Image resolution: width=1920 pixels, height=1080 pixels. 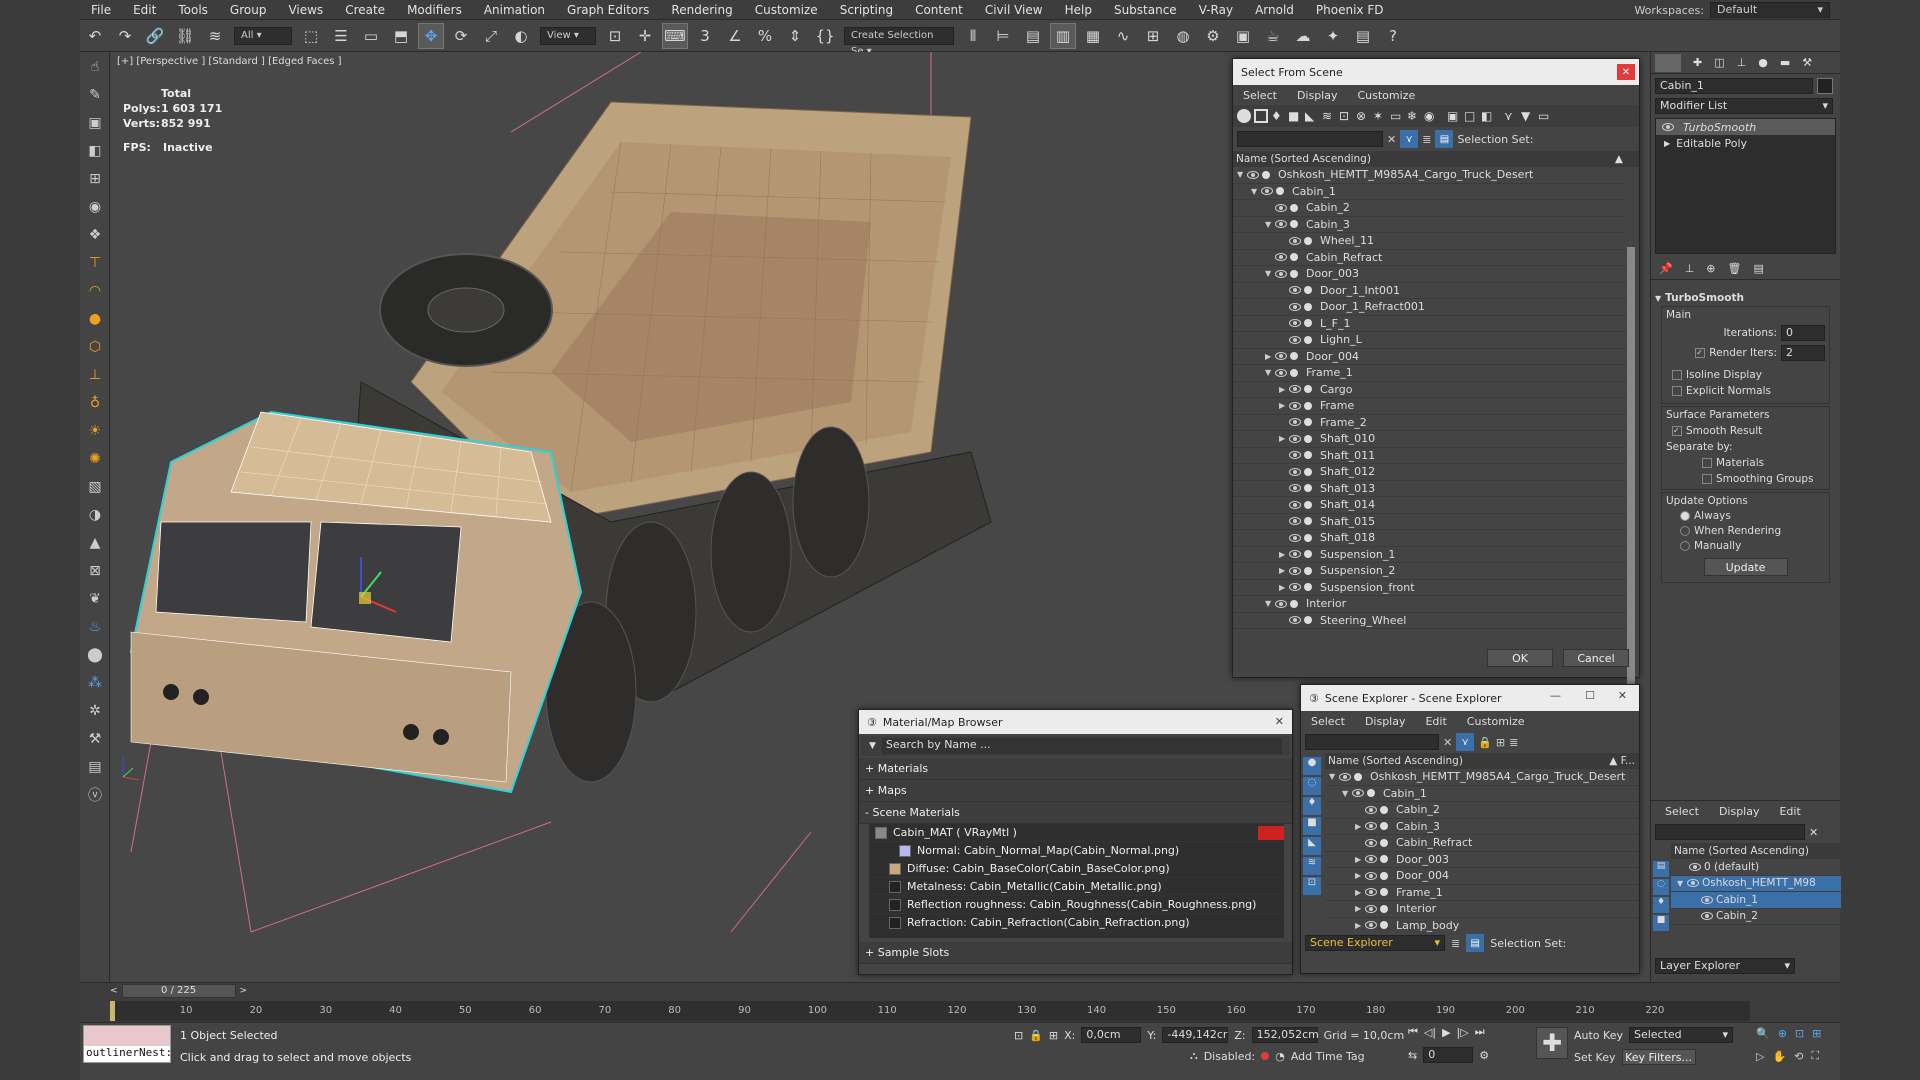 I want to click on when-rendering-radio, so click(x=1685, y=531).